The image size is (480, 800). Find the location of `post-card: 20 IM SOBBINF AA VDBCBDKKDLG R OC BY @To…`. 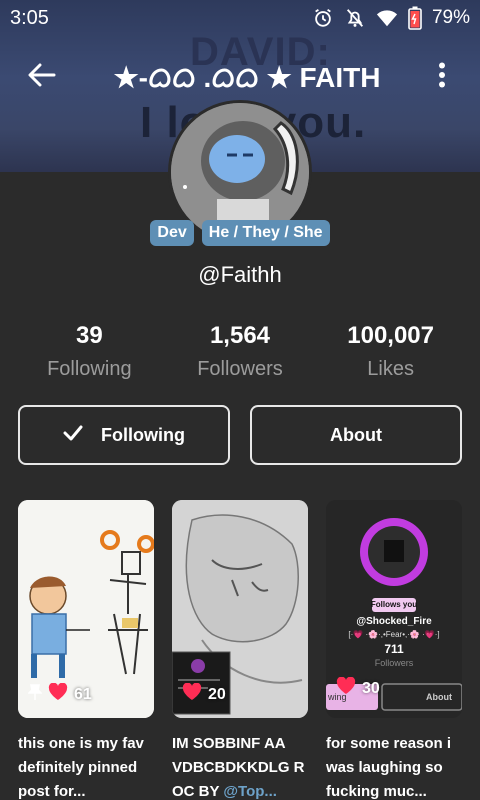

post-card: 20 IM SOBBINF AA VDBCBDKKDLG R OC BY @To… is located at coordinates (240, 650).